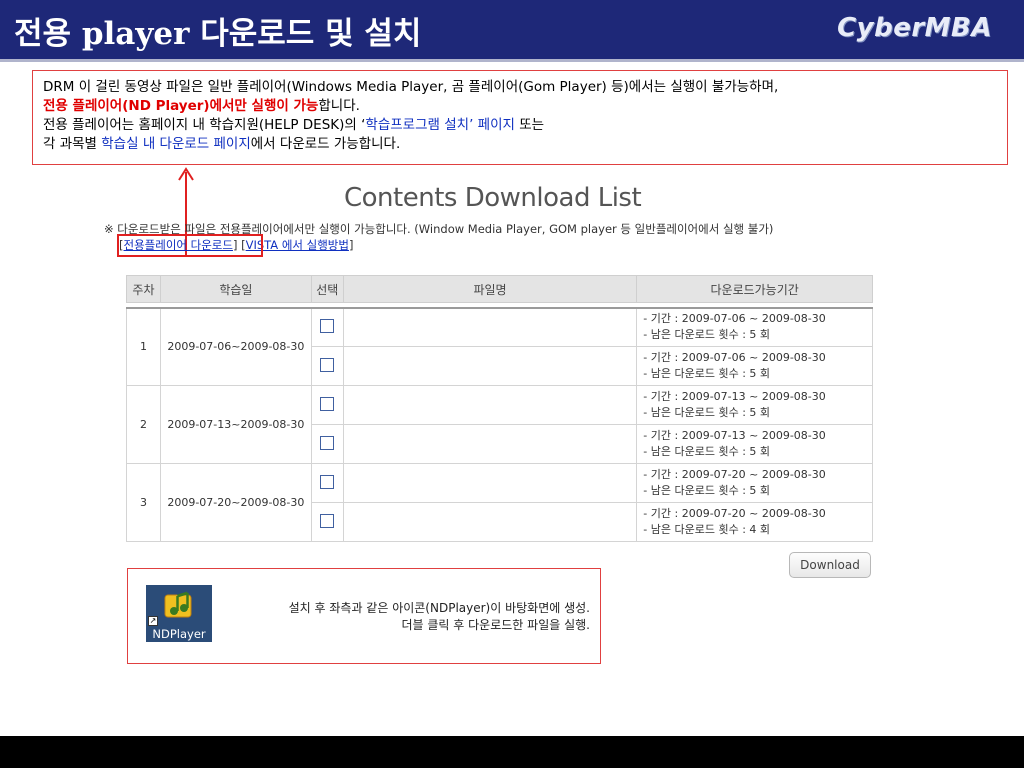 This screenshot has height=768, width=1024. What do you see at coordinates (235, 346) in the screenshot?
I see `date-cell: 2009-07-06~2009-08-30` at bounding box center [235, 346].